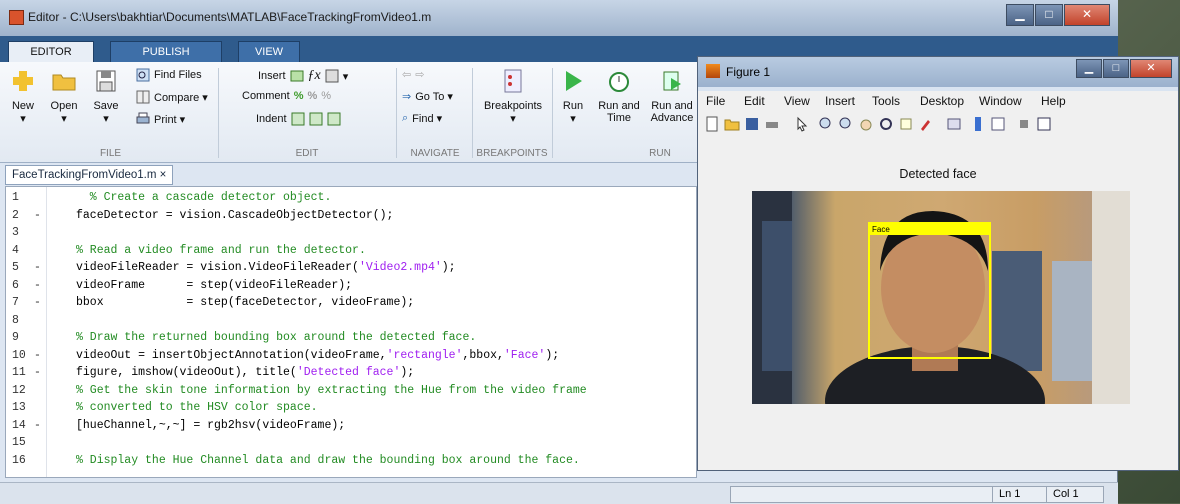  I want to click on hide-plot-tools-icon, so click(1024, 124).